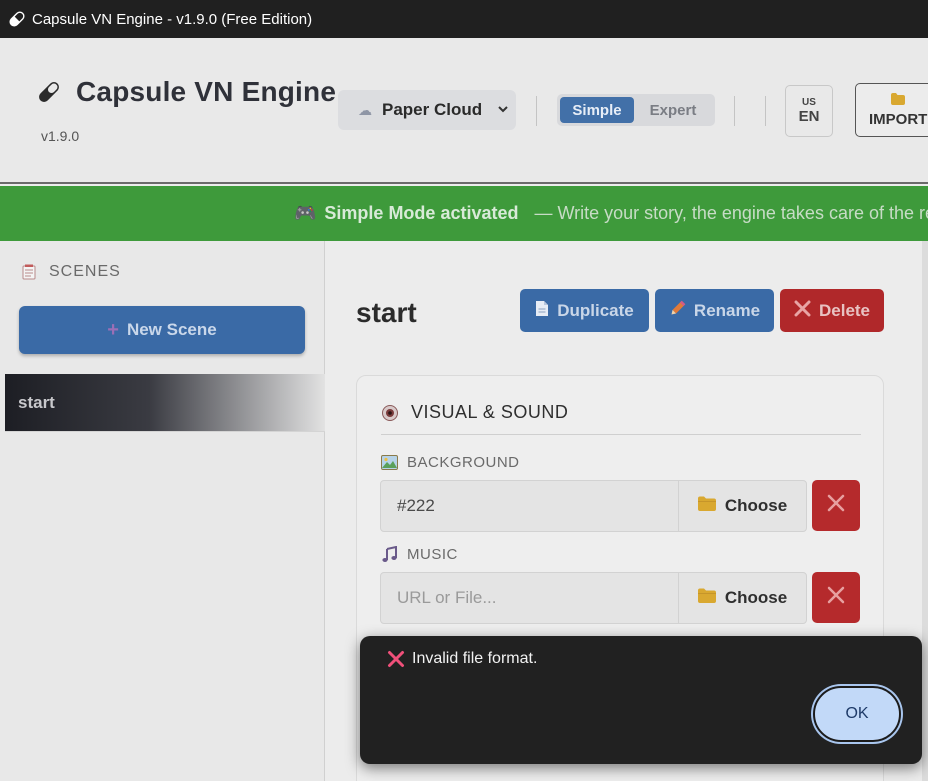 This screenshot has height=781, width=928. What do you see at coordinates (475, 658) in the screenshot?
I see `dialog-message-text: Invalid file format.` at bounding box center [475, 658].